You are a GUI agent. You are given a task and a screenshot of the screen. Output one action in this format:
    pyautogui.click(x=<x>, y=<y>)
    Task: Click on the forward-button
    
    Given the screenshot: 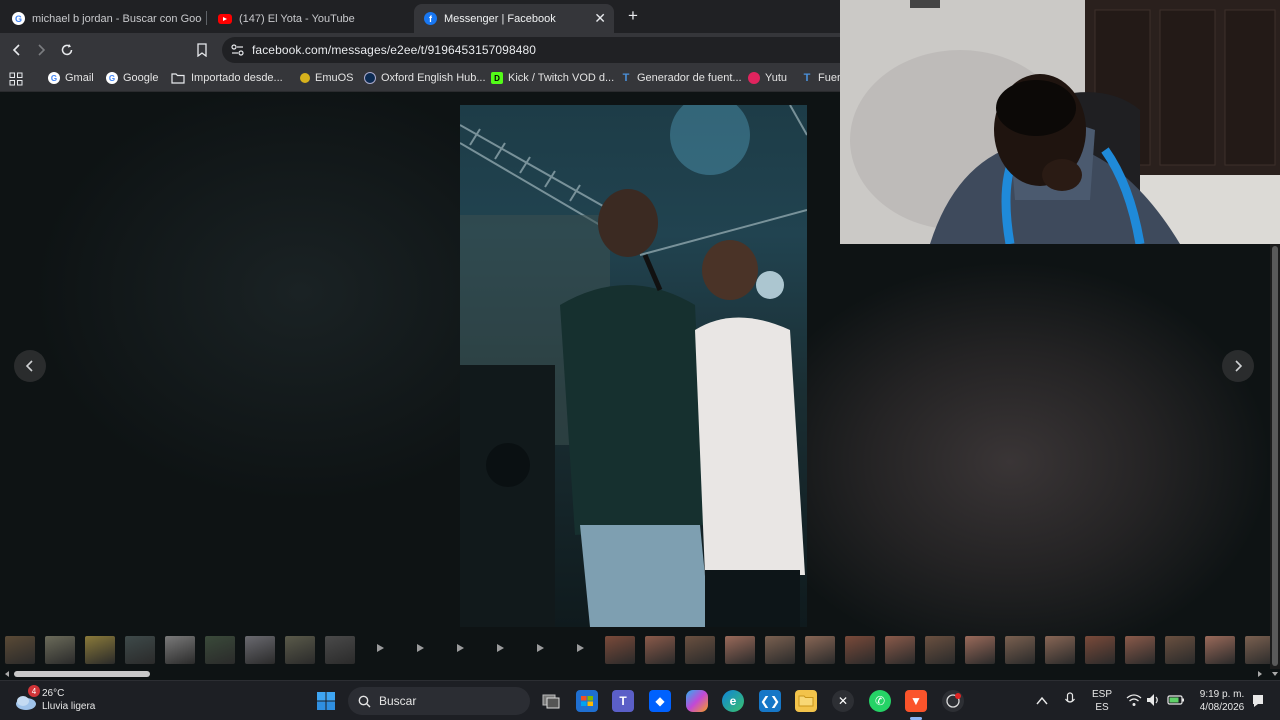 What is the action you would take?
    pyautogui.click(x=41, y=50)
    